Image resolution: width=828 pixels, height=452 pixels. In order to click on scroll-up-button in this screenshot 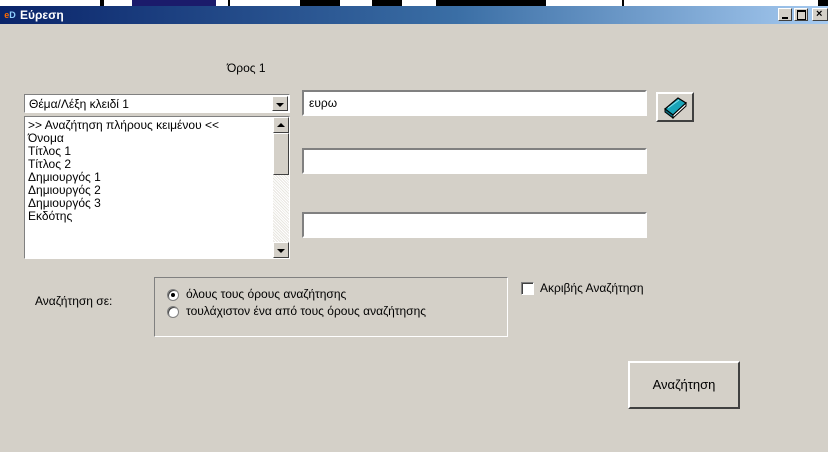, I will do `click(281, 125)`.